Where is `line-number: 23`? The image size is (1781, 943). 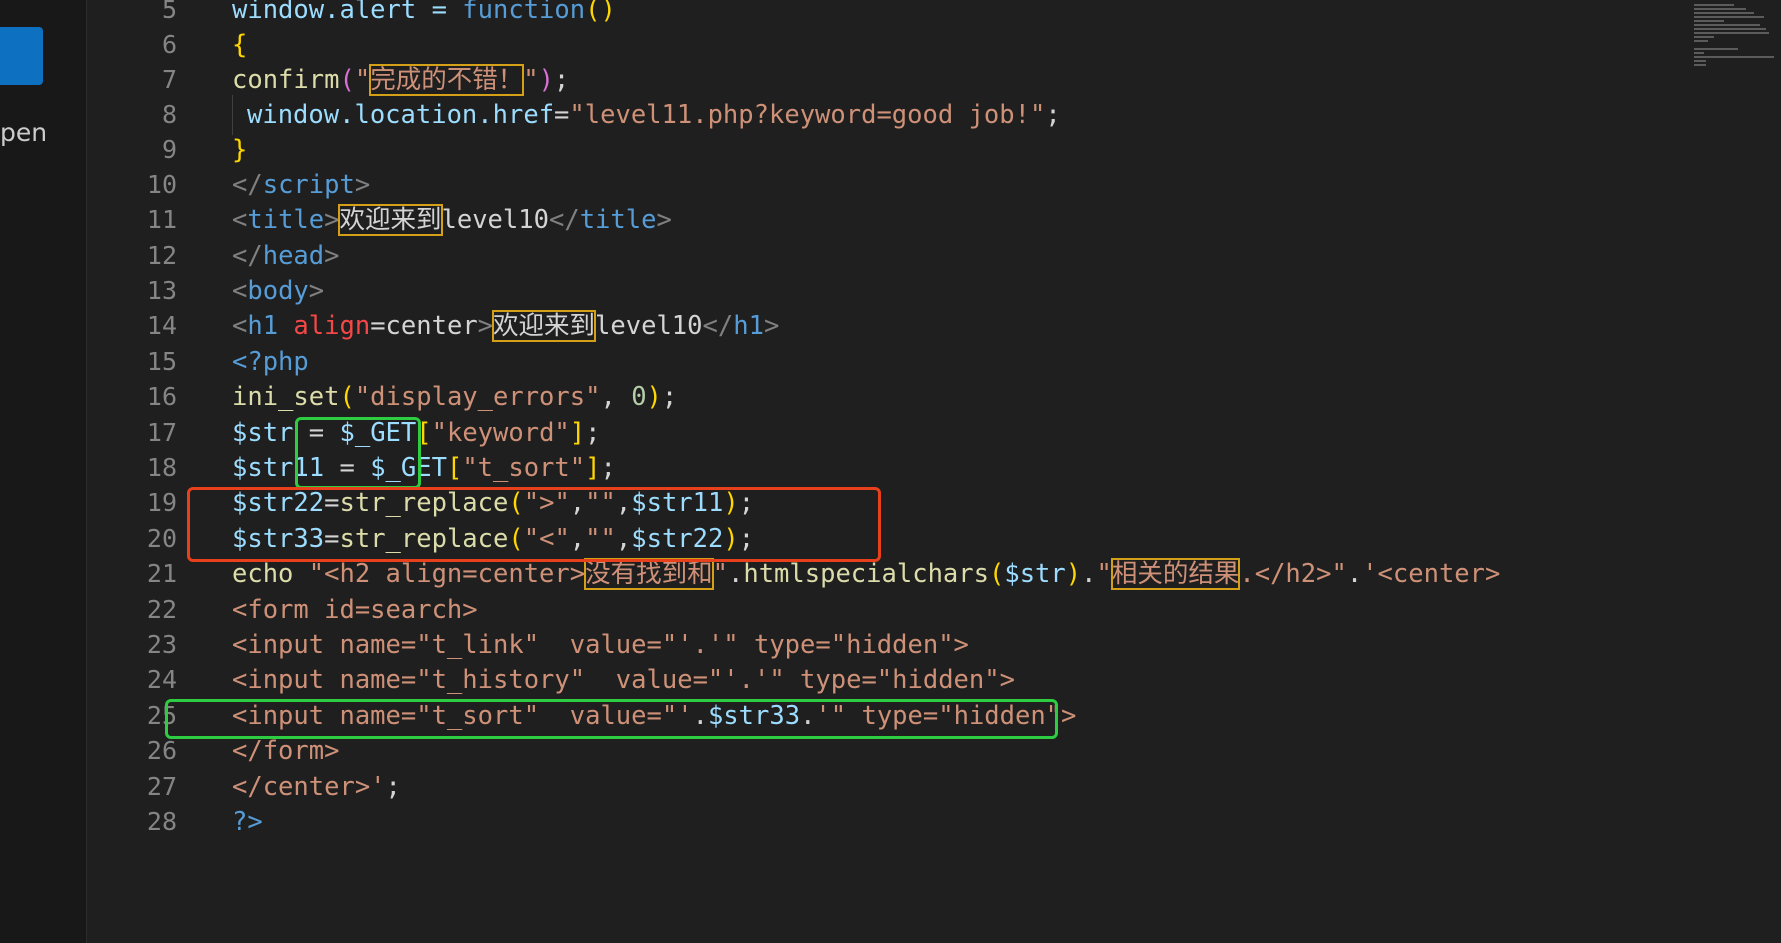 line-number: 23 is located at coordinates (161, 644).